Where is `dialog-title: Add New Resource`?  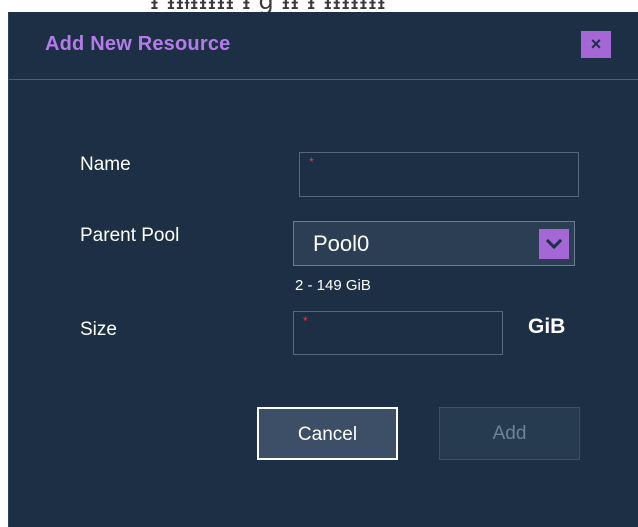
dialog-title: Add New Resource is located at coordinates (138, 44).